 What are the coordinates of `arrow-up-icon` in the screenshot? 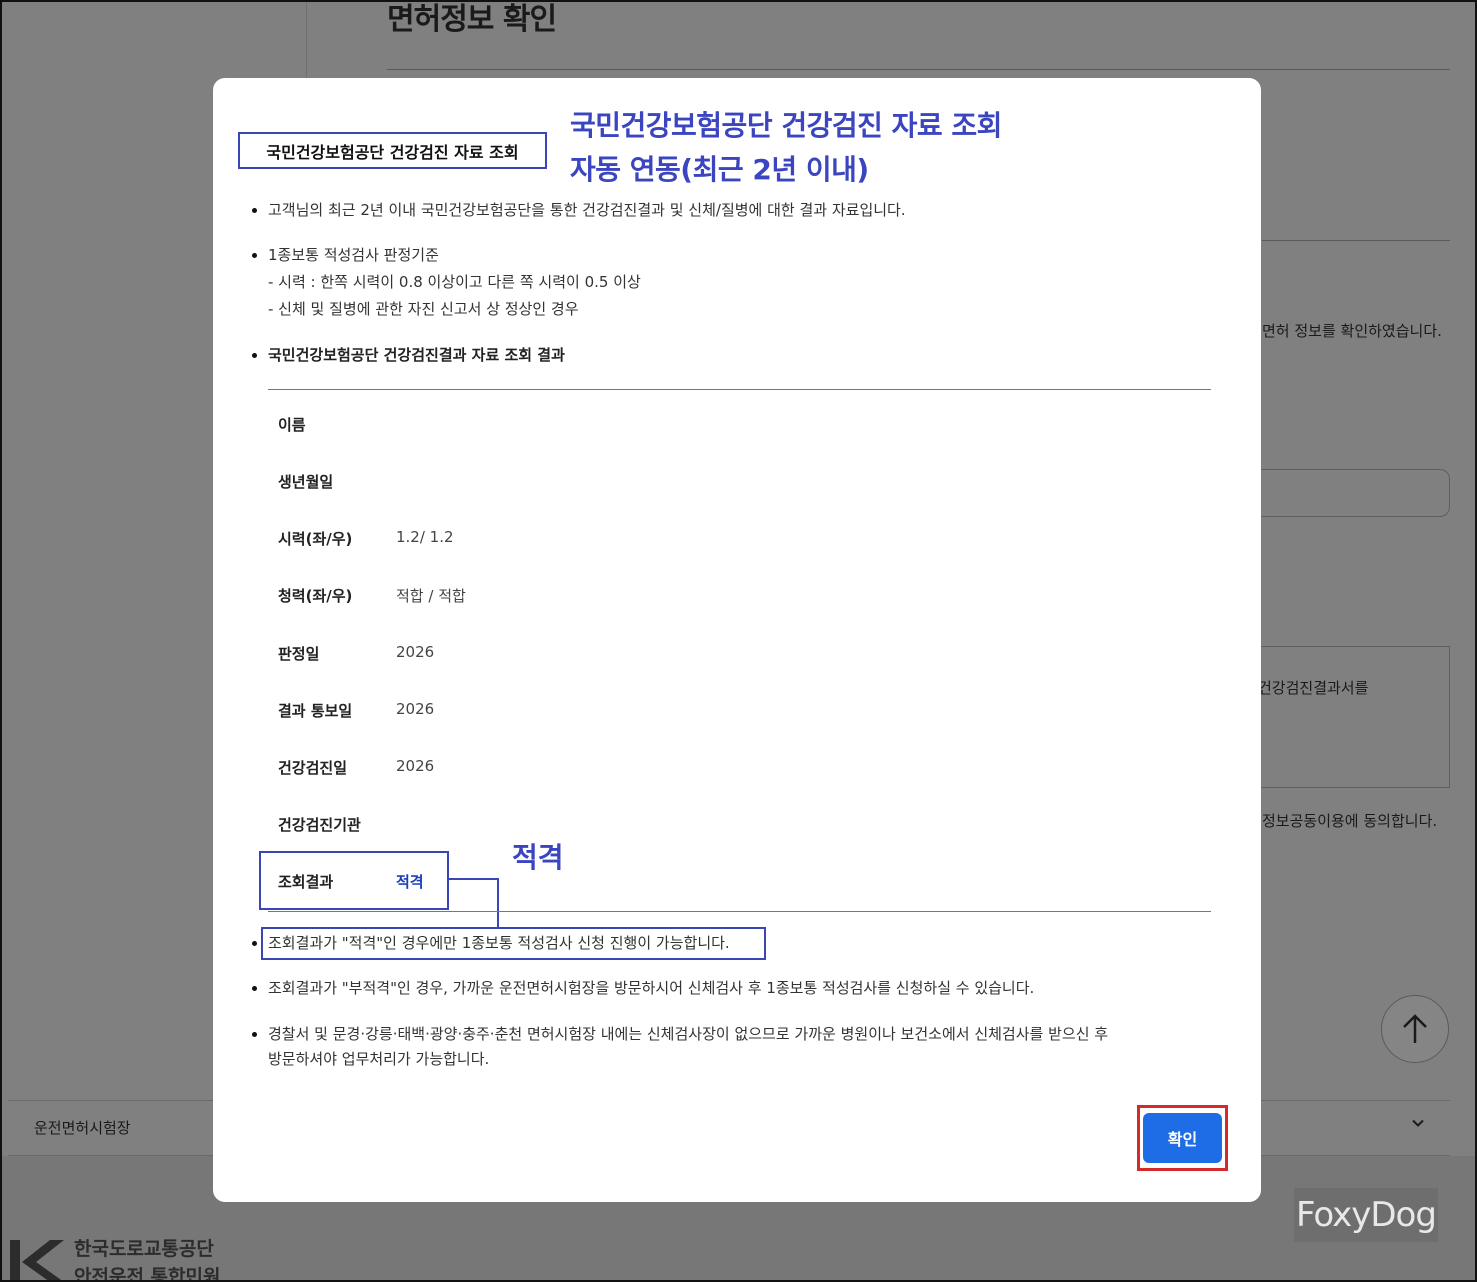 It's located at (1415, 1028).